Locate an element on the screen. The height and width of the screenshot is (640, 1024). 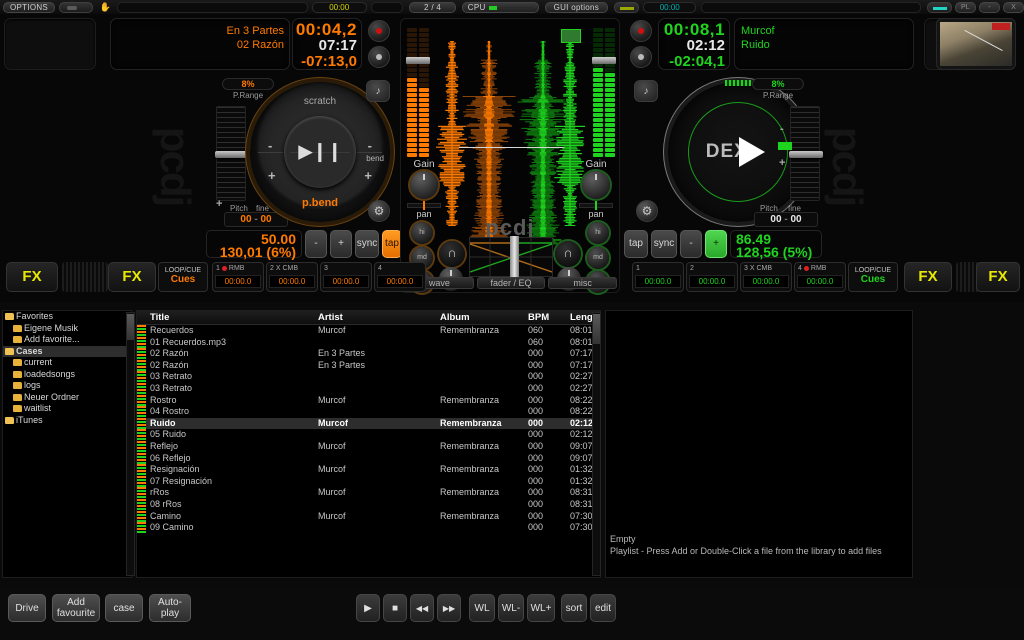
deck-left-pitch-slider is located at coordinates (232, 153).